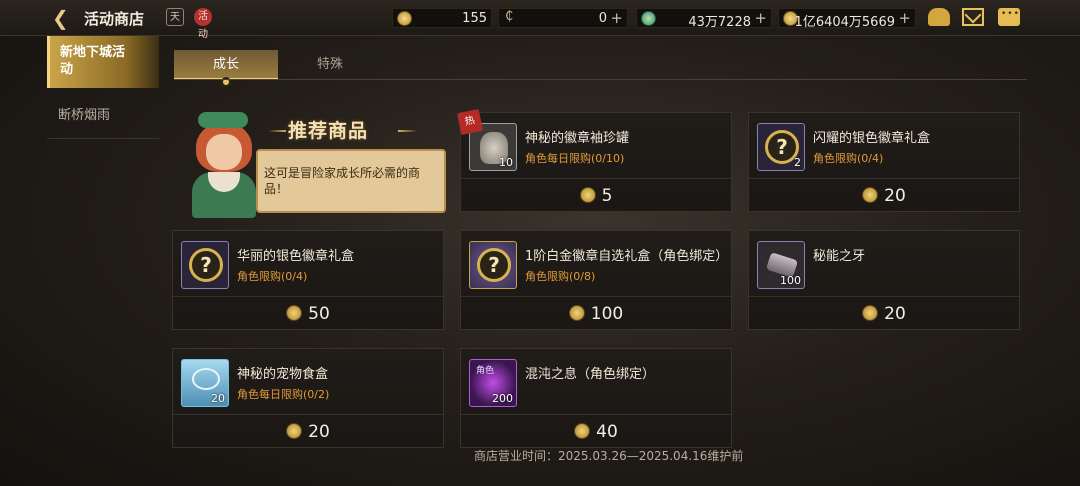 Image resolution: width=1080 pixels, height=486 pixels. Describe the element at coordinates (205, 383) in the screenshot. I see `pet-food-box-icon: 20` at that location.